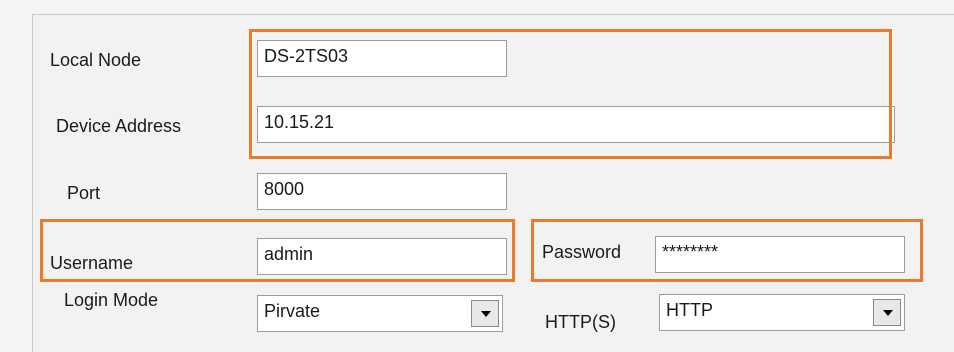 Image resolution: width=954 pixels, height=352 pixels. What do you see at coordinates (689, 310) in the screenshot?
I see `https-value: HTTP` at bounding box center [689, 310].